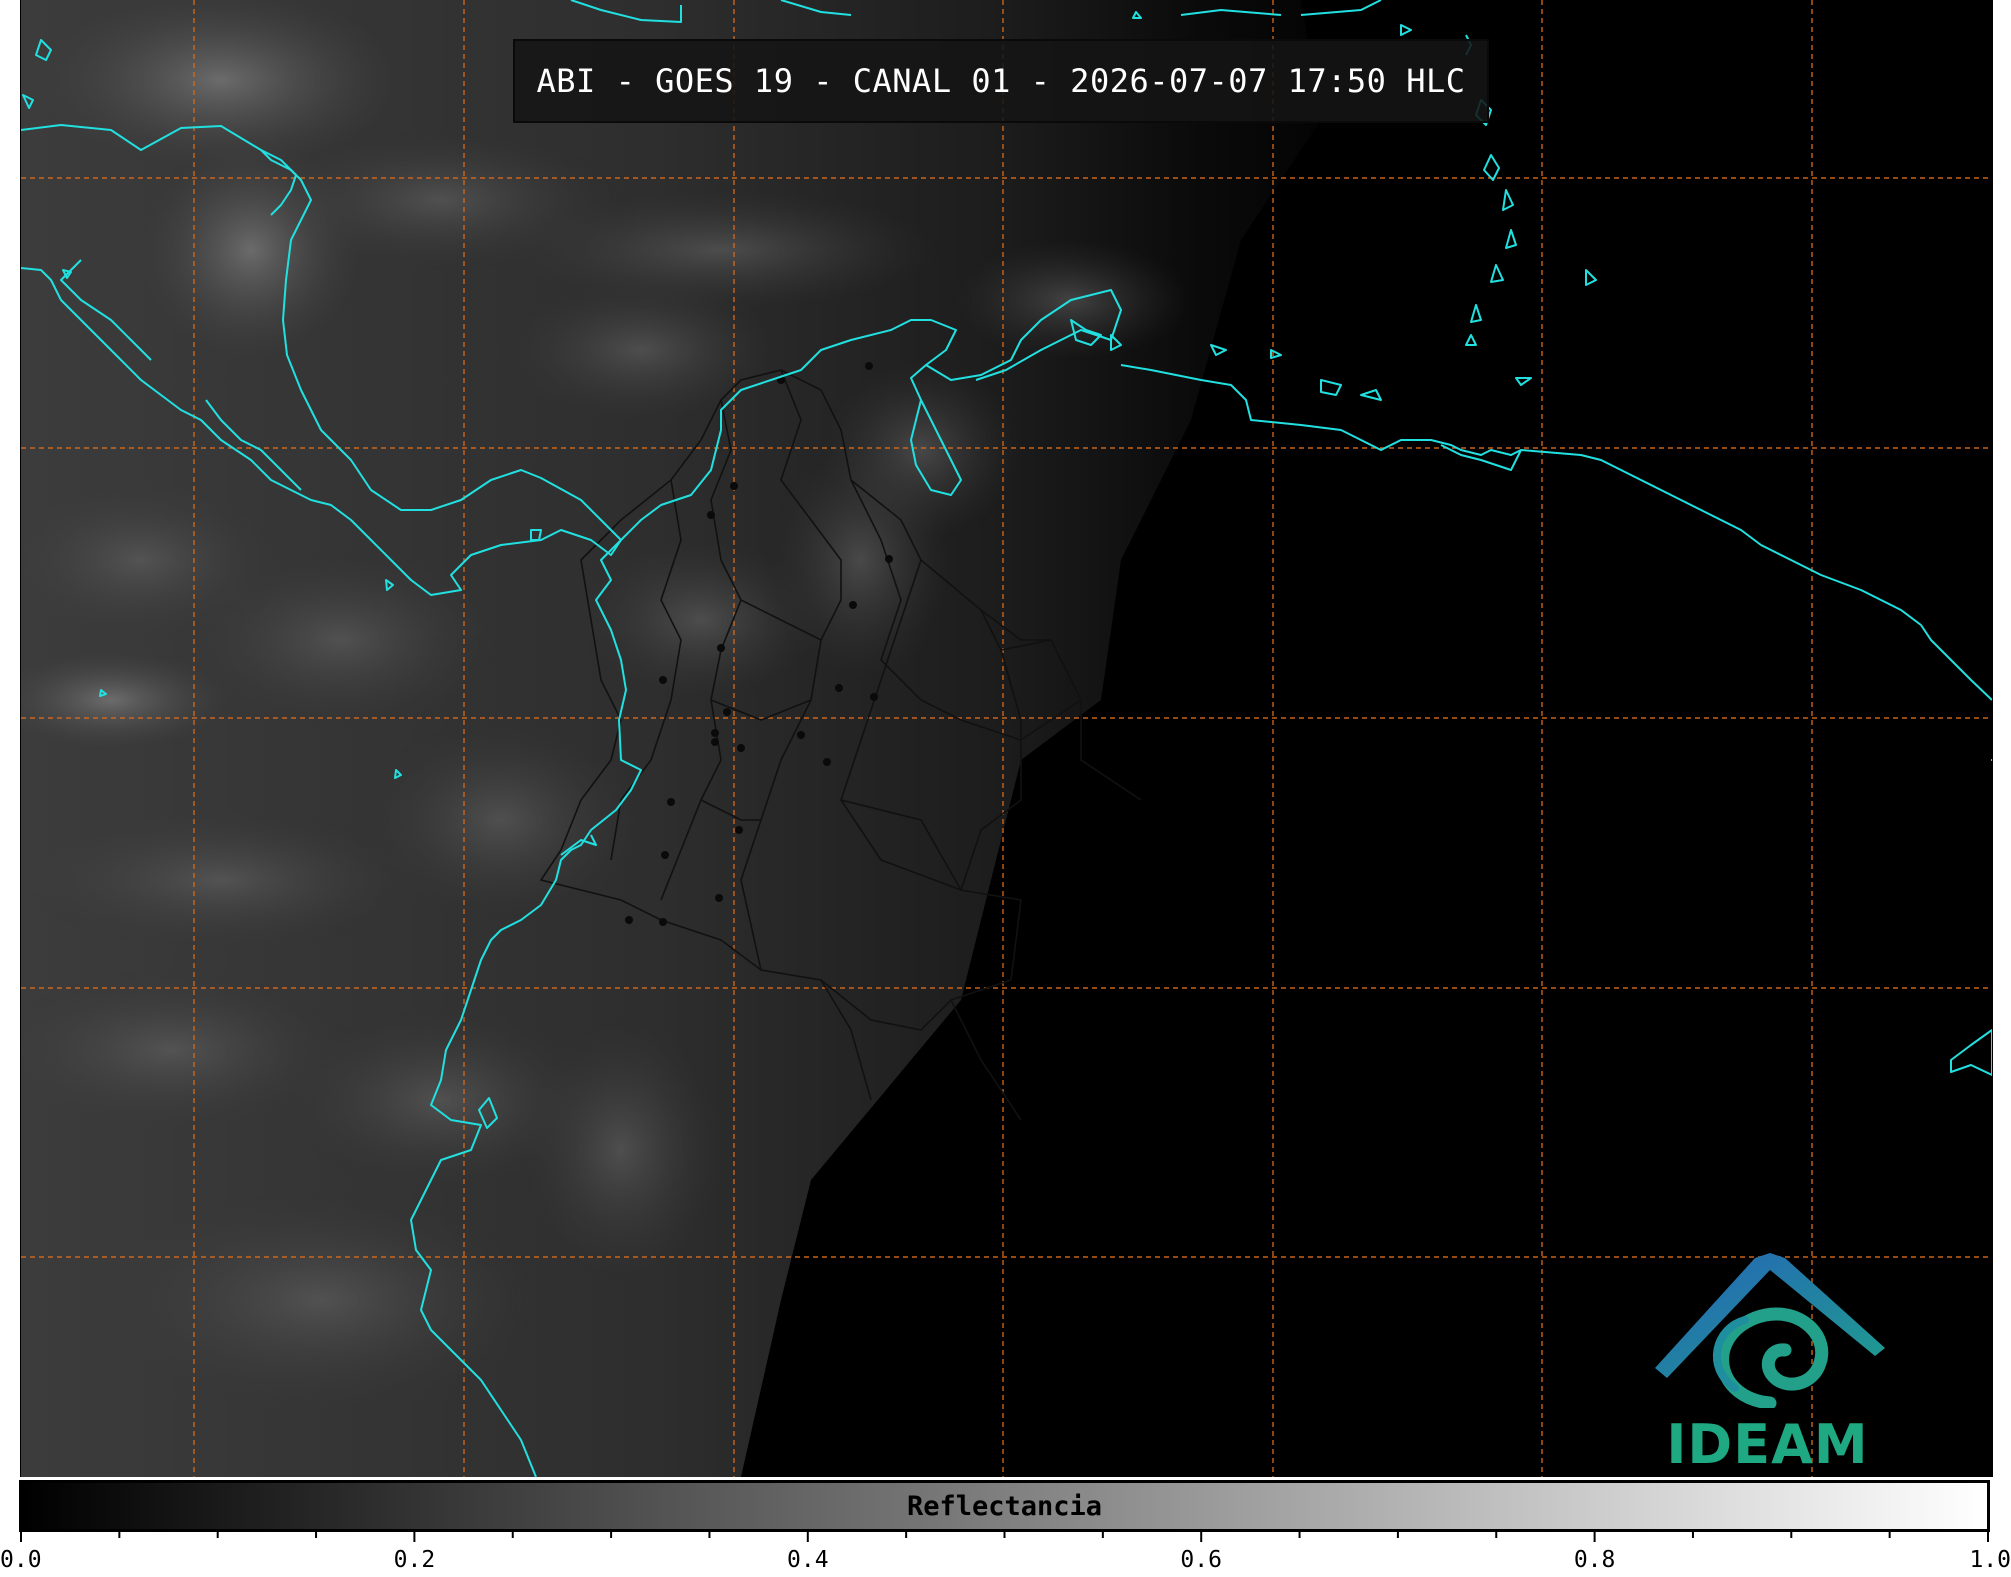  I want to click on colorbar-tick-label: 0.4, so click(808, 1560).